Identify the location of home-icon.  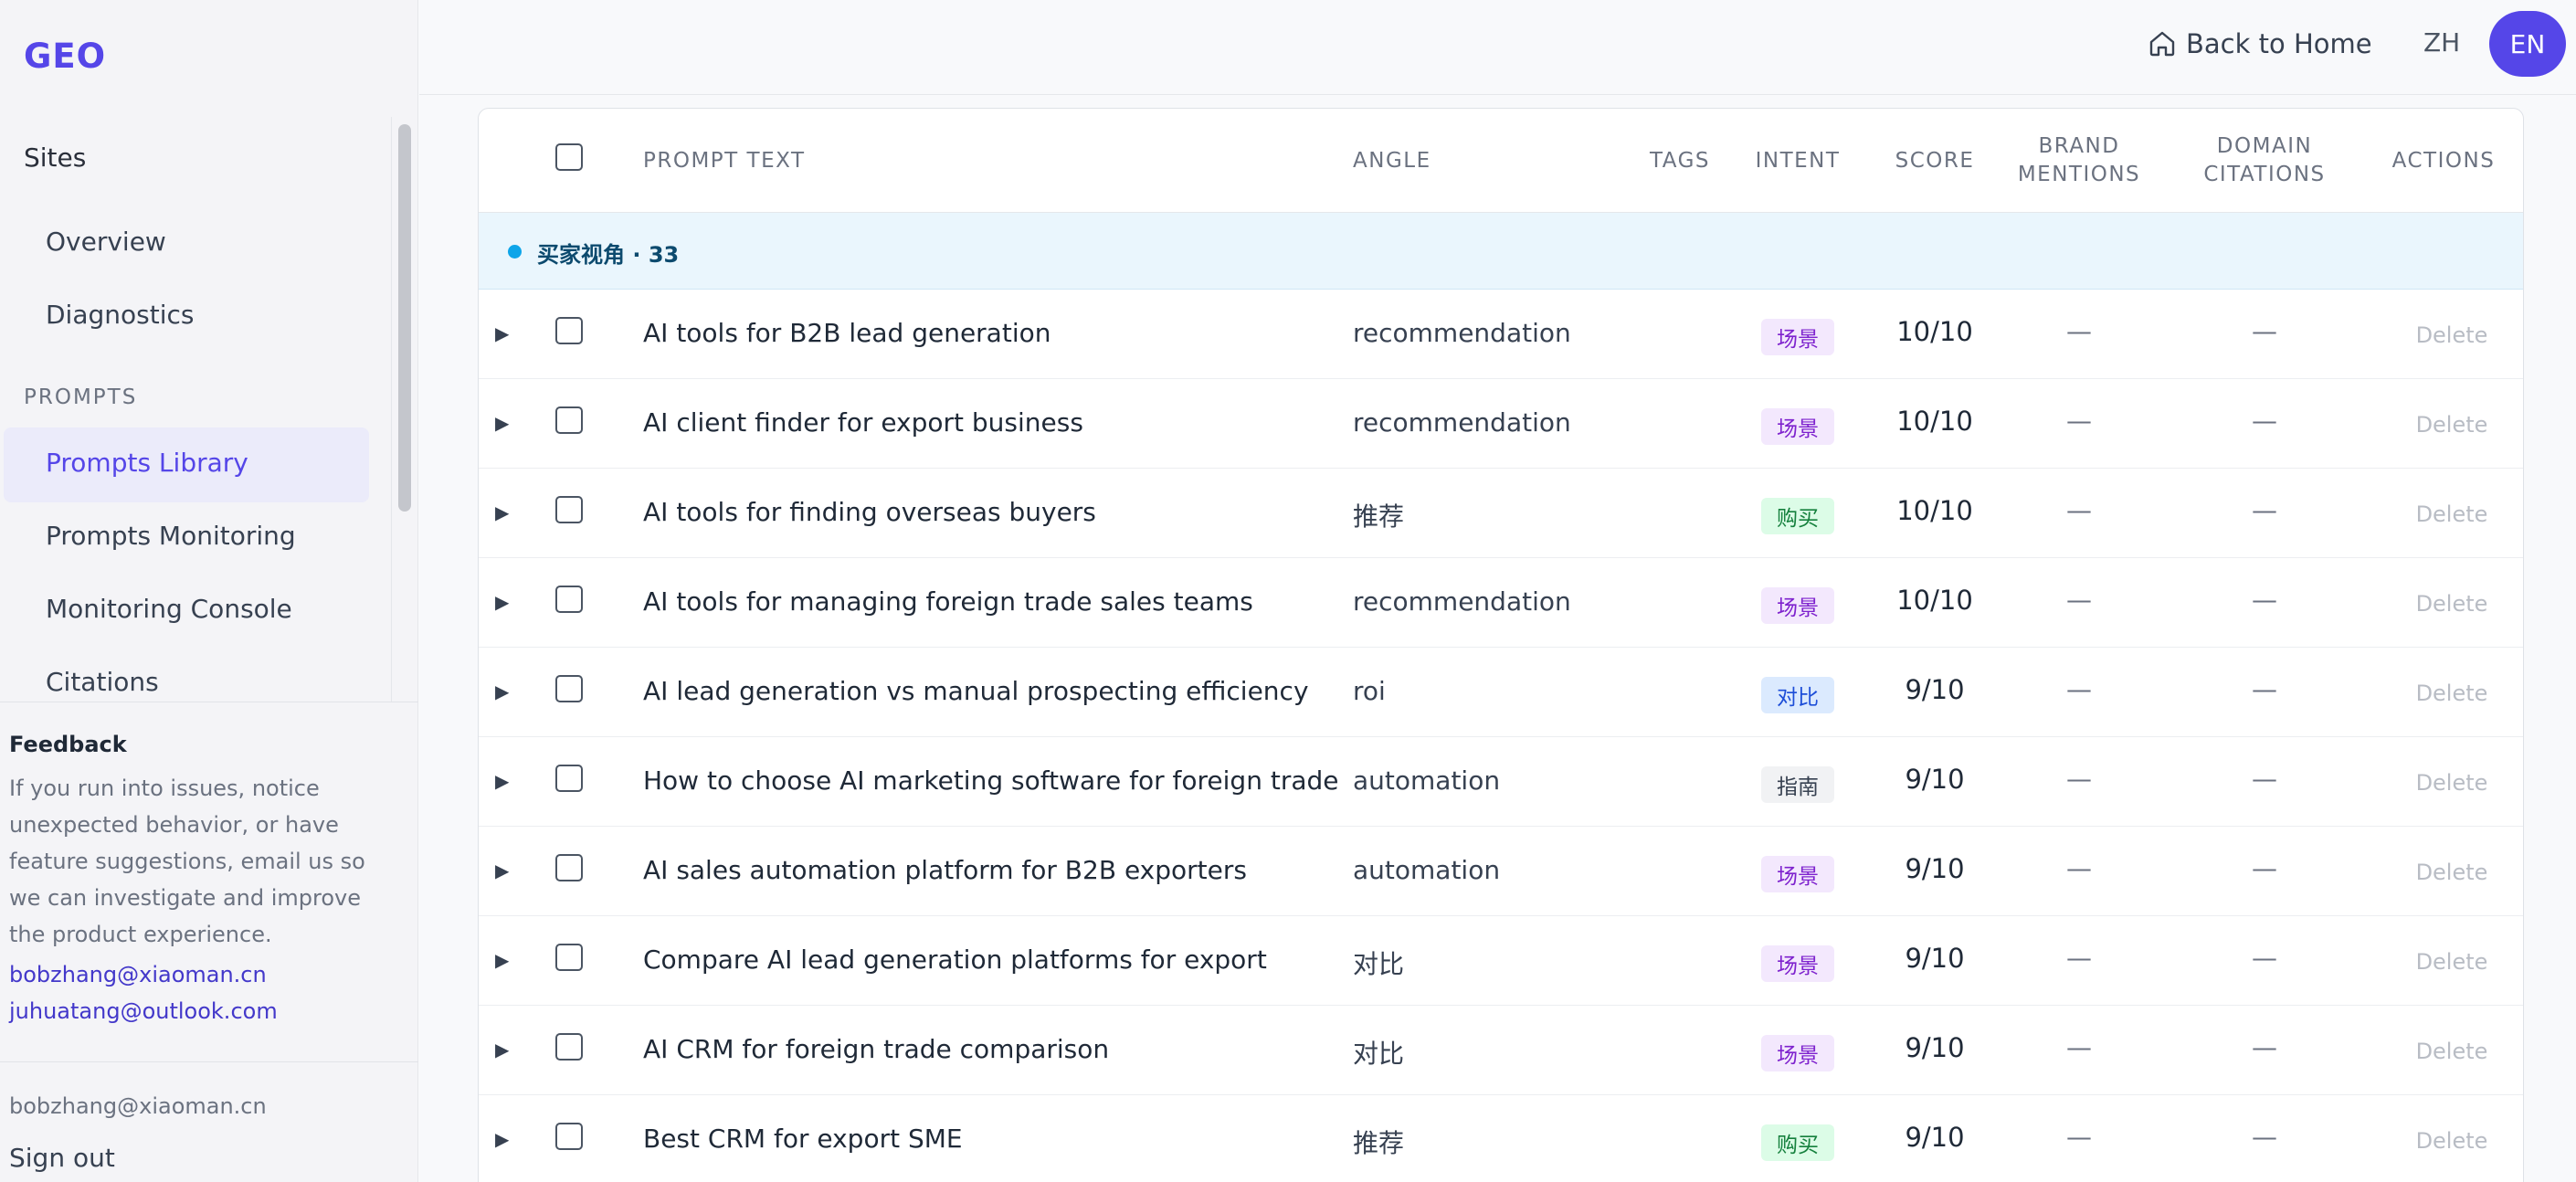
(2162, 44).